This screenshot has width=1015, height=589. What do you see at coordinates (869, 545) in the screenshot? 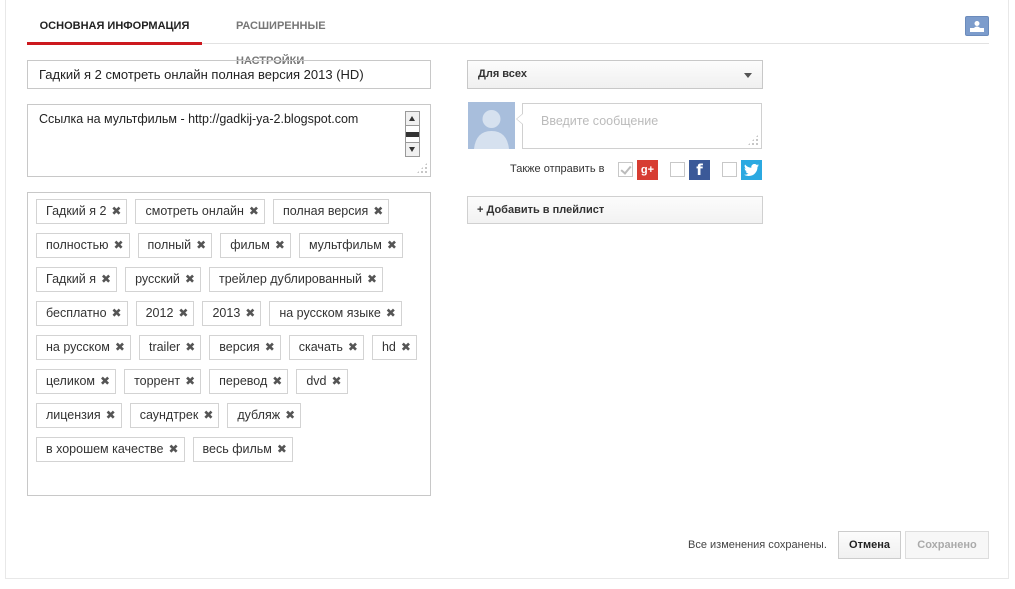
I see `cancel-button: Отмена` at bounding box center [869, 545].